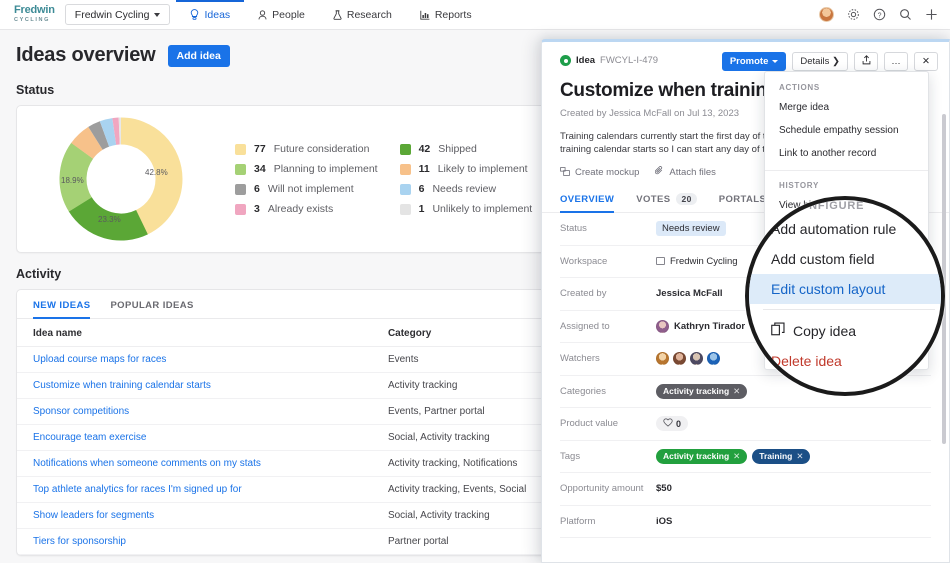 This screenshot has width=950, height=563. Describe the element at coordinates (62, 309) in the screenshot. I see `tab-new-ideas: NEW IDEAS` at that location.